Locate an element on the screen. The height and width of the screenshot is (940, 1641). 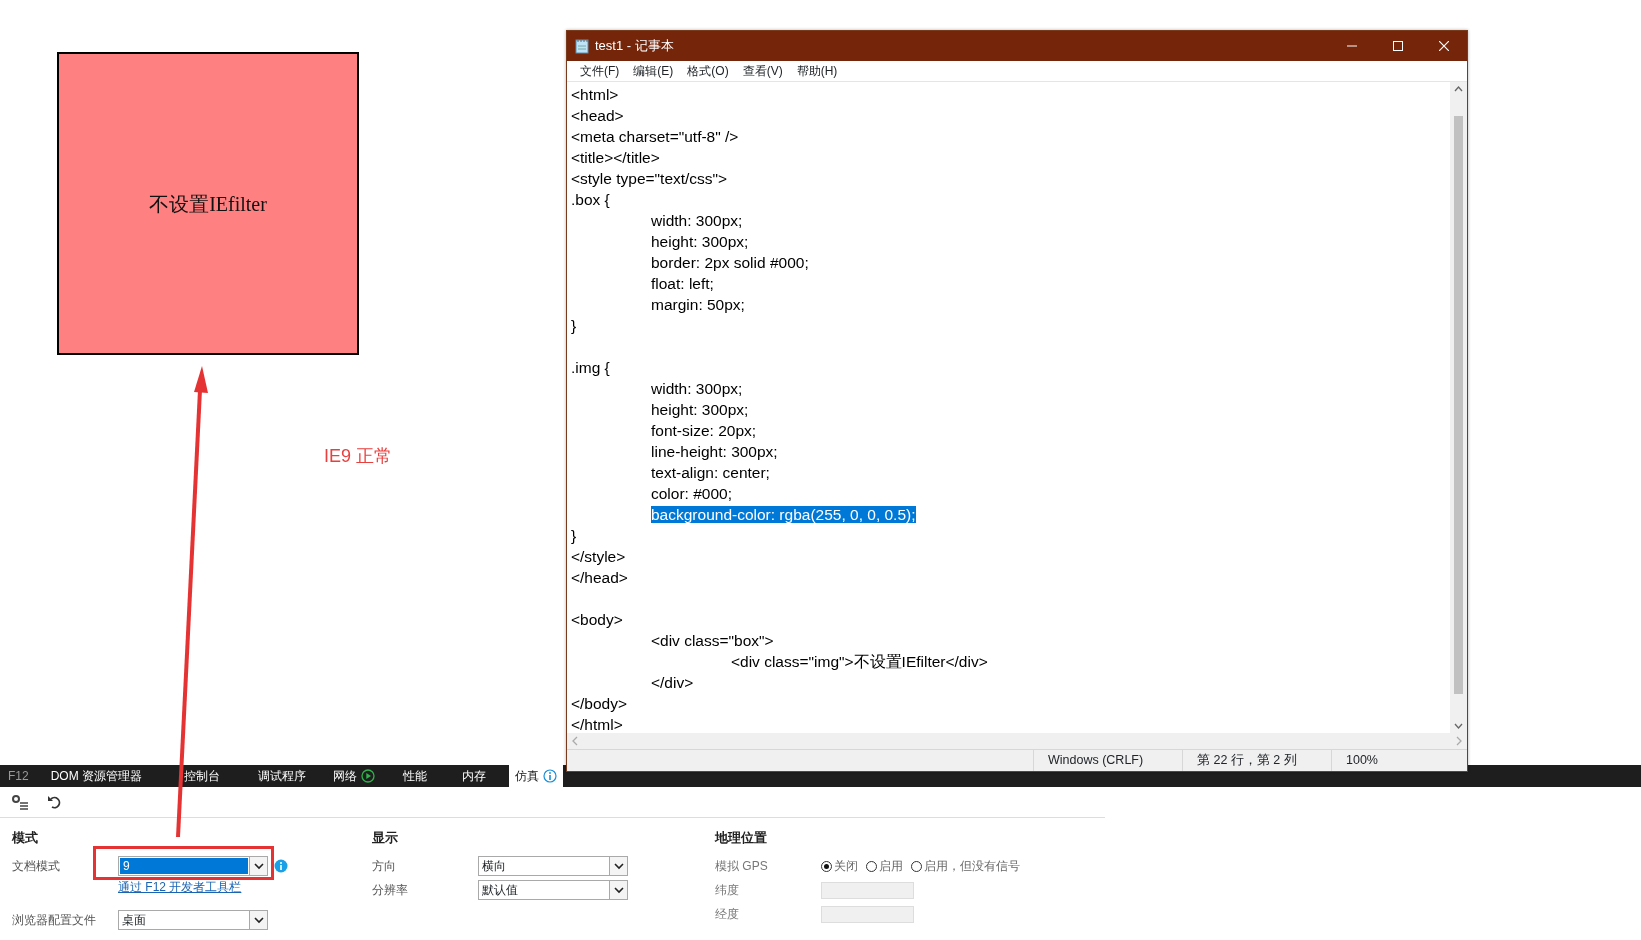
radio-option: 关闭 is located at coordinates (839, 866).